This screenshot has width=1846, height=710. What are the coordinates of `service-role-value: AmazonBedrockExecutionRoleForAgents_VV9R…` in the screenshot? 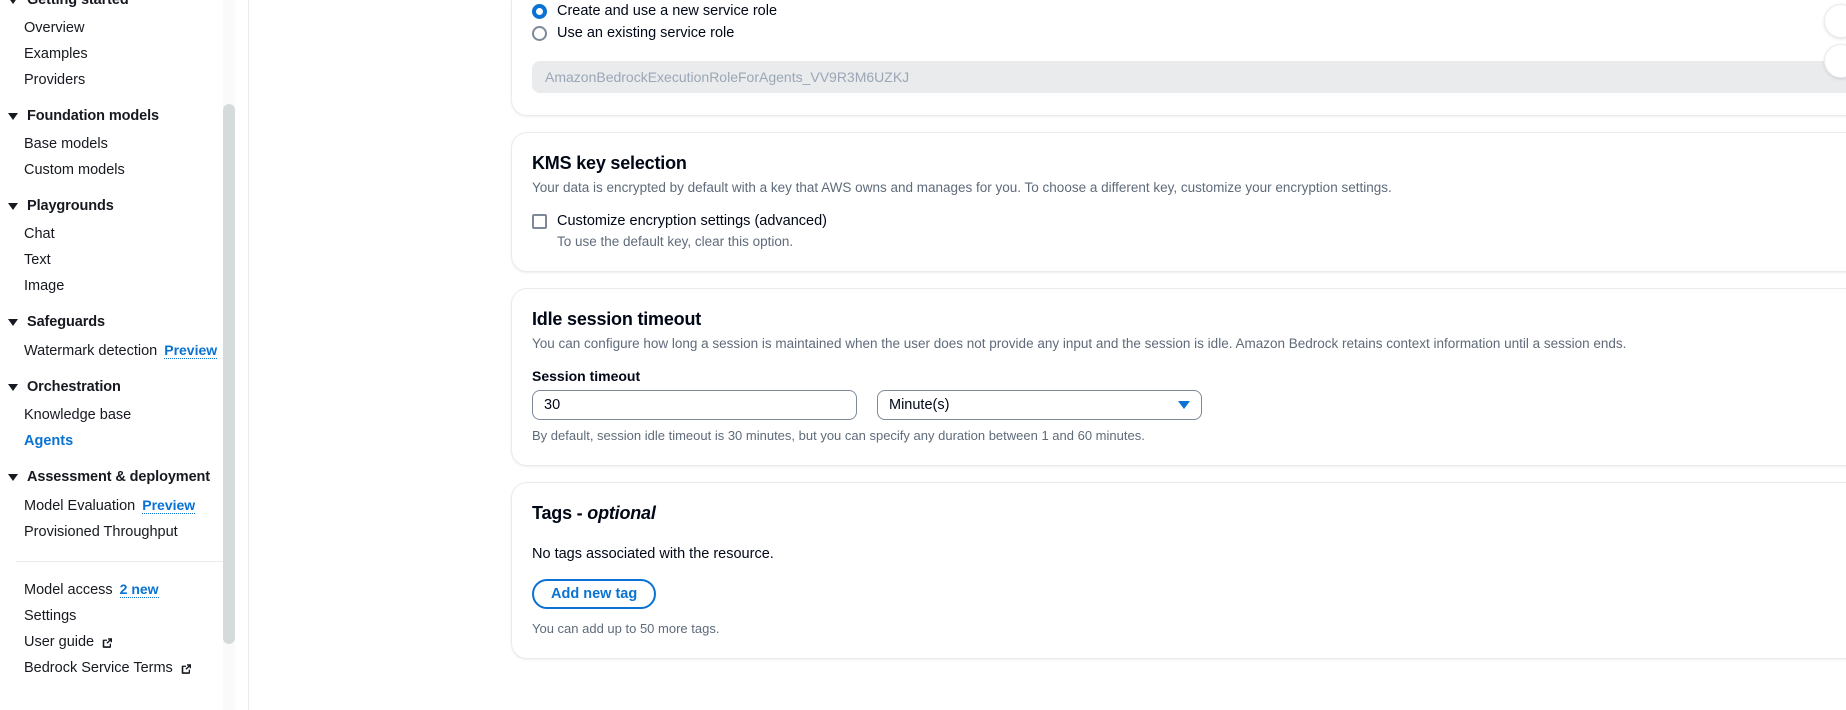 It's located at (727, 77).